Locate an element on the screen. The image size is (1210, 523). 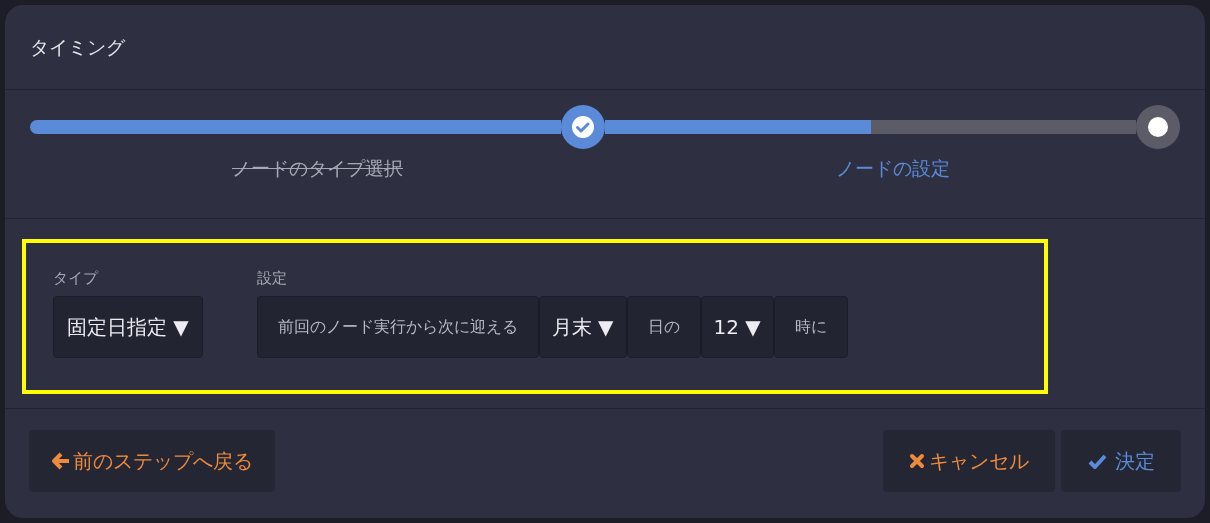
settings-dropdown: 月末 ▼ is located at coordinates (582, 326).